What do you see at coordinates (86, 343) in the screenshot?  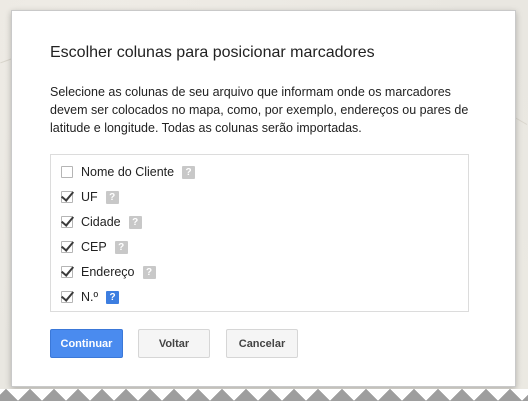 I see `continue-button: Continuar` at bounding box center [86, 343].